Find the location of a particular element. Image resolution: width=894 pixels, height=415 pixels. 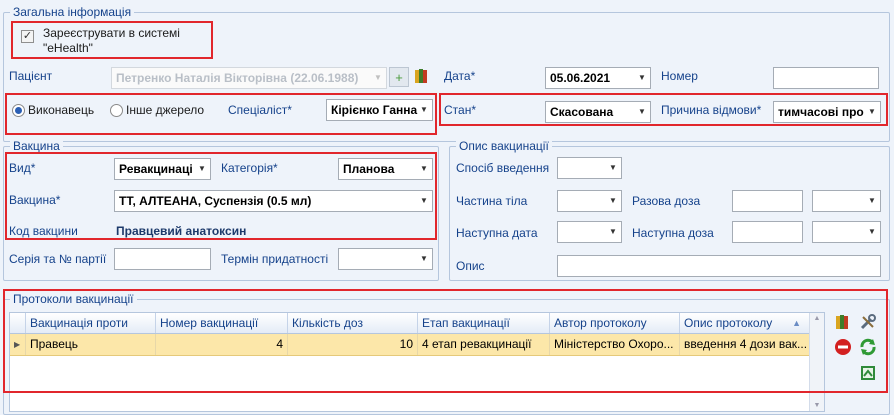

status-combobox: Скасована ▼ is located at coordinates (598, 112).